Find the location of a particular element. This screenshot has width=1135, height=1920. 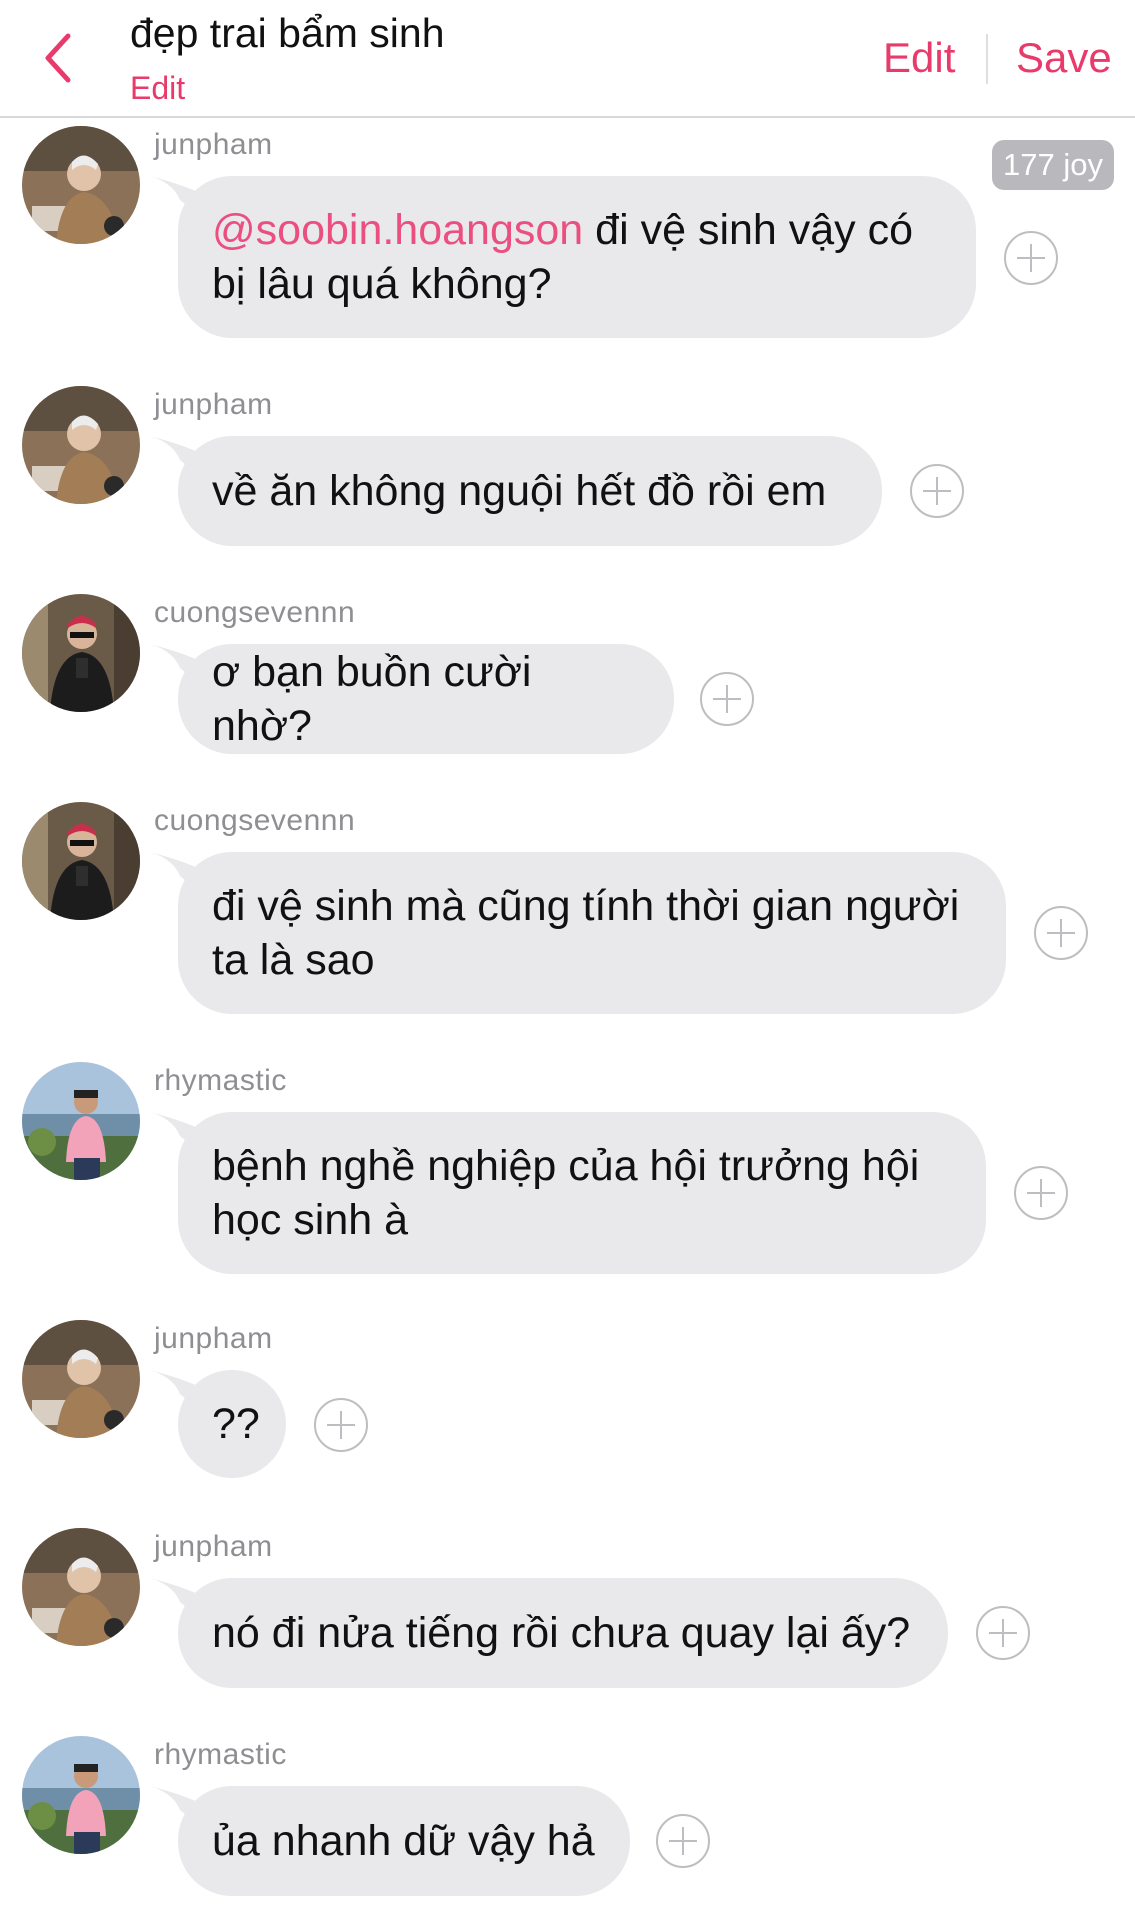

message-bubble: ?? is located at coordinates (214, 1423).